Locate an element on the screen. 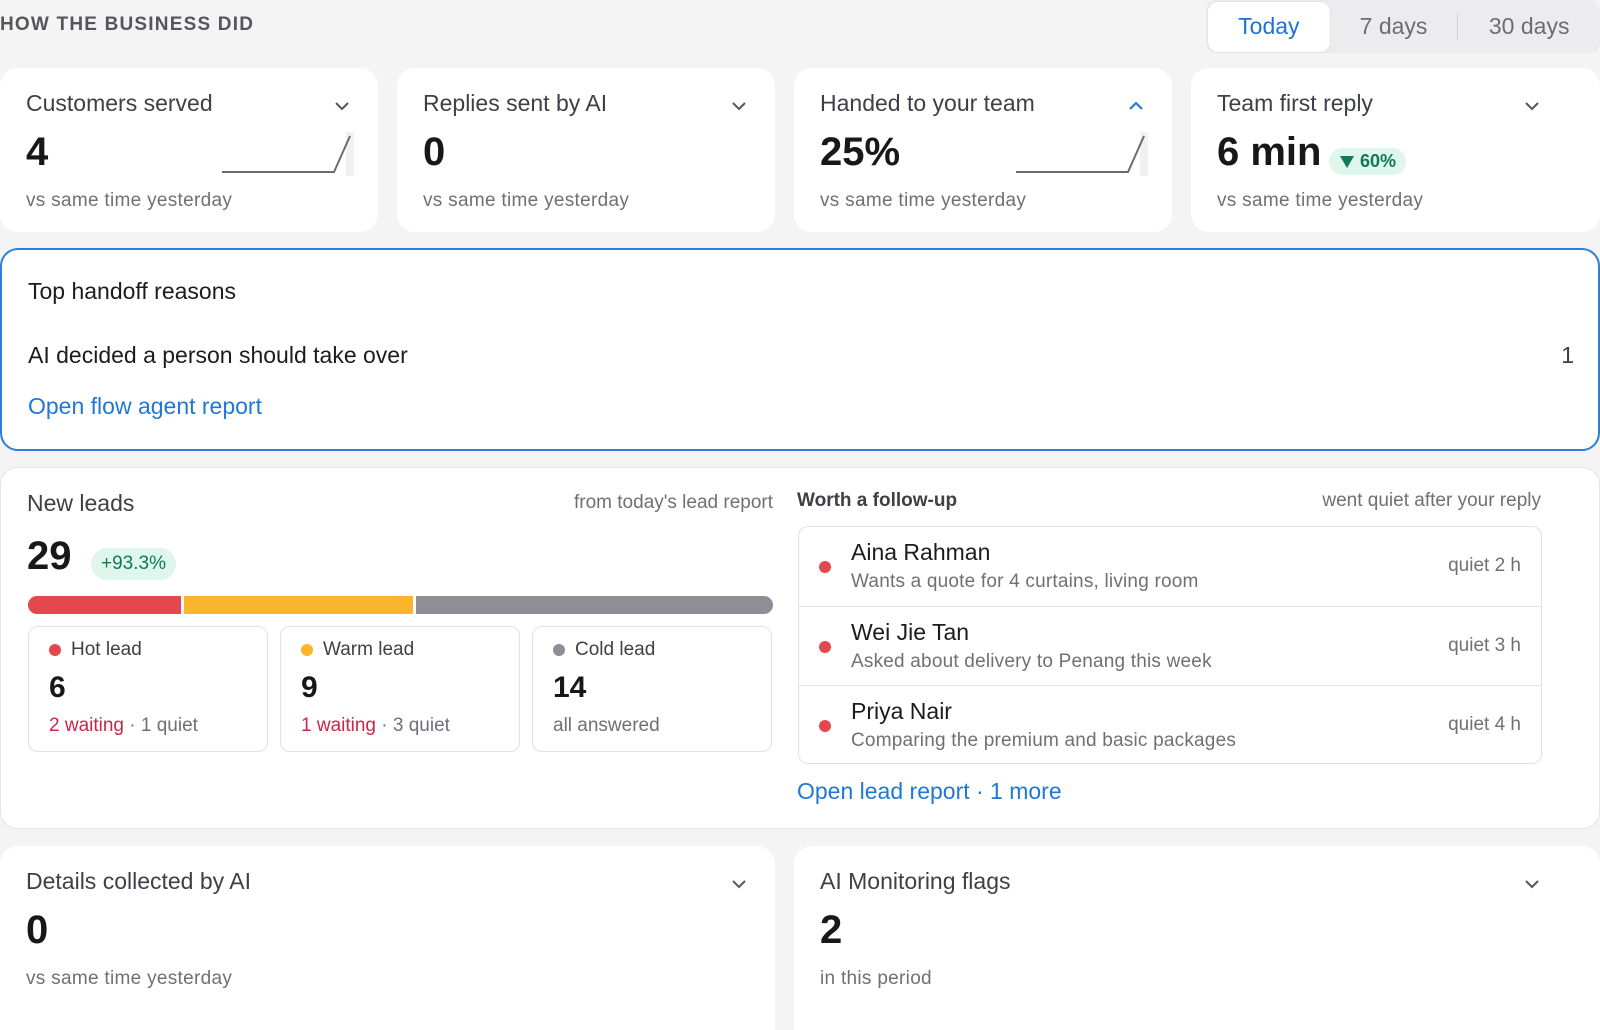 Image resolution: width=1600 pixels, height=1030 pixels. metric-value: 4 is located at coordinates (37, 152).